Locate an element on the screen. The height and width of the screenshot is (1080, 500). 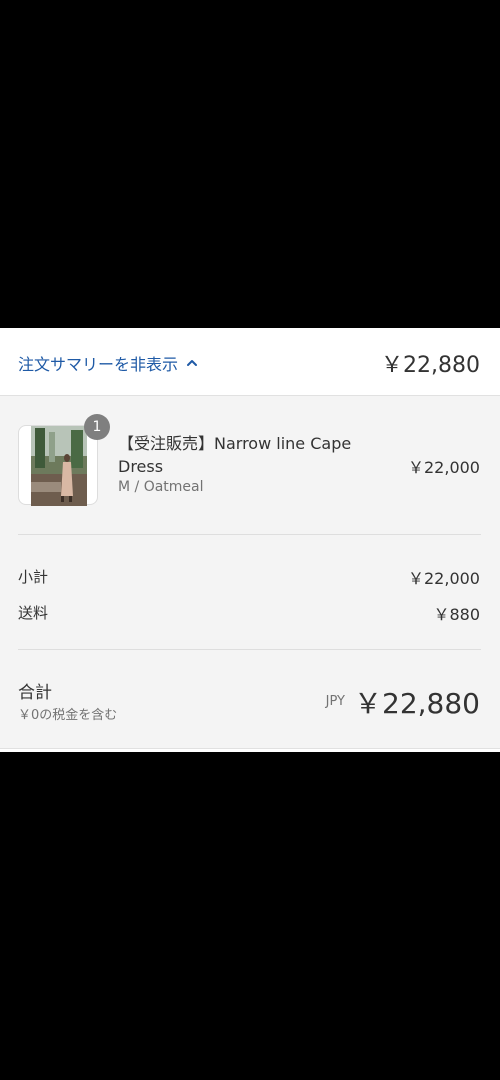
subtotal-value: ￥22,000 is located at coordinates (444, 578).